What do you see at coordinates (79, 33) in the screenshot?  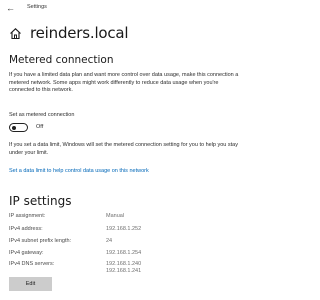 I see `page-title: reinders.local` at bounding box center [79, 33].